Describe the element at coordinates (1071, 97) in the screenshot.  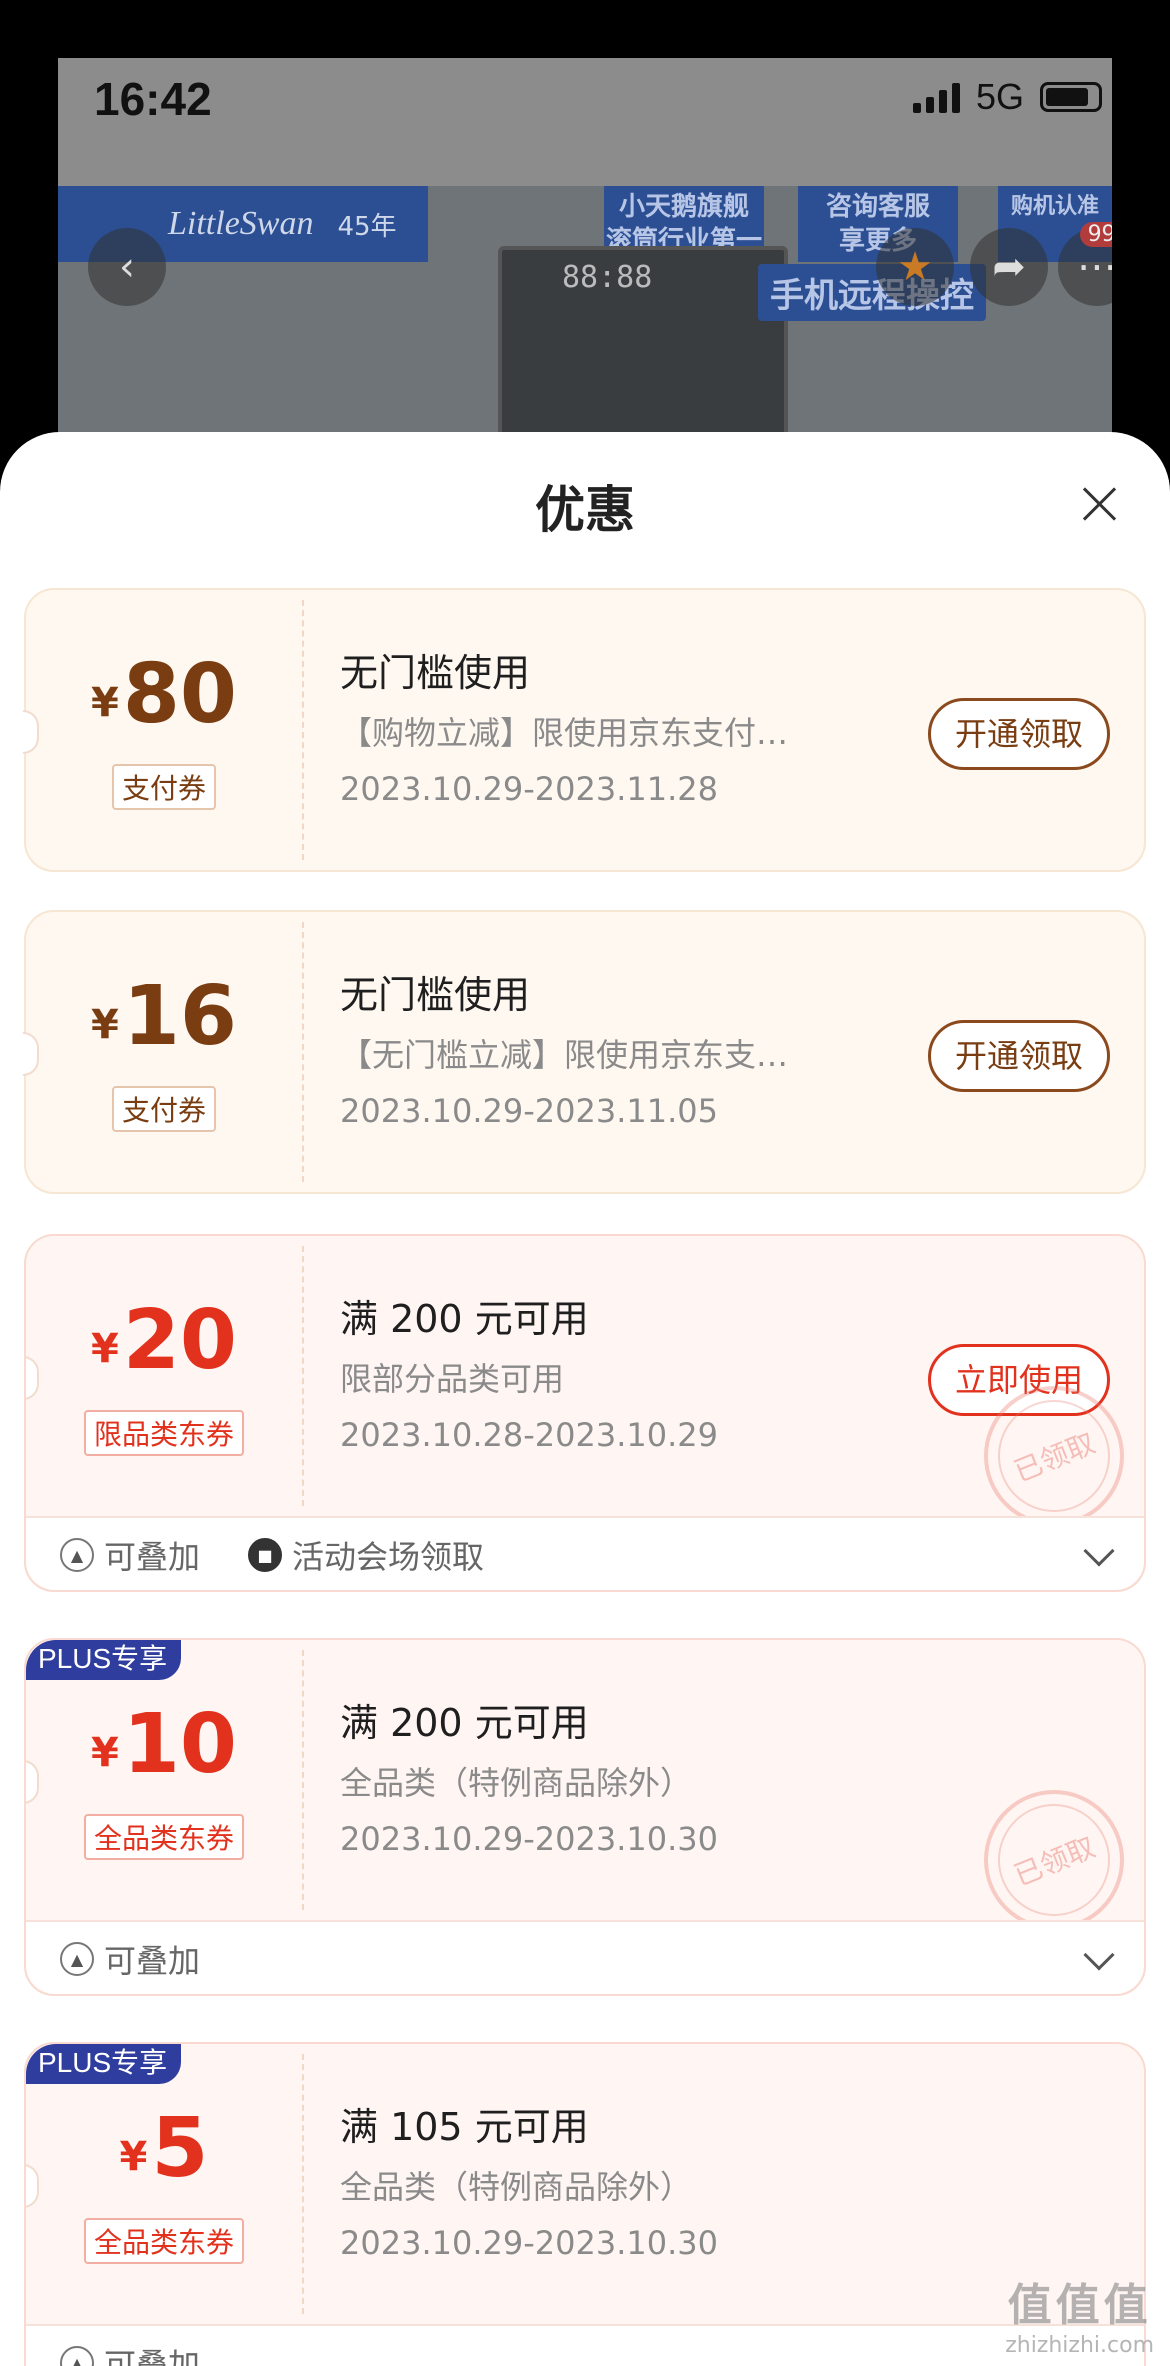
I see `battery-icon` at that location.